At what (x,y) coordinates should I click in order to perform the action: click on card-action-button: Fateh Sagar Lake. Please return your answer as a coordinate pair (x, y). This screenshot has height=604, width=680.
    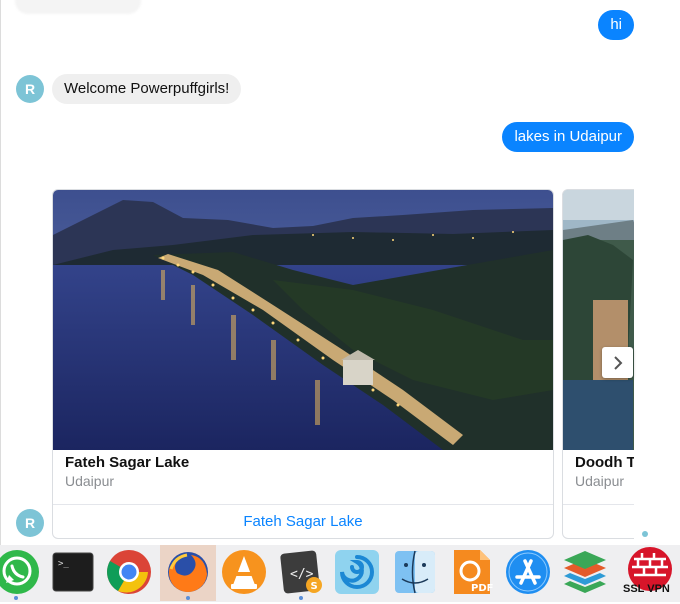
    Looking at the image, I should click on (303, 521).